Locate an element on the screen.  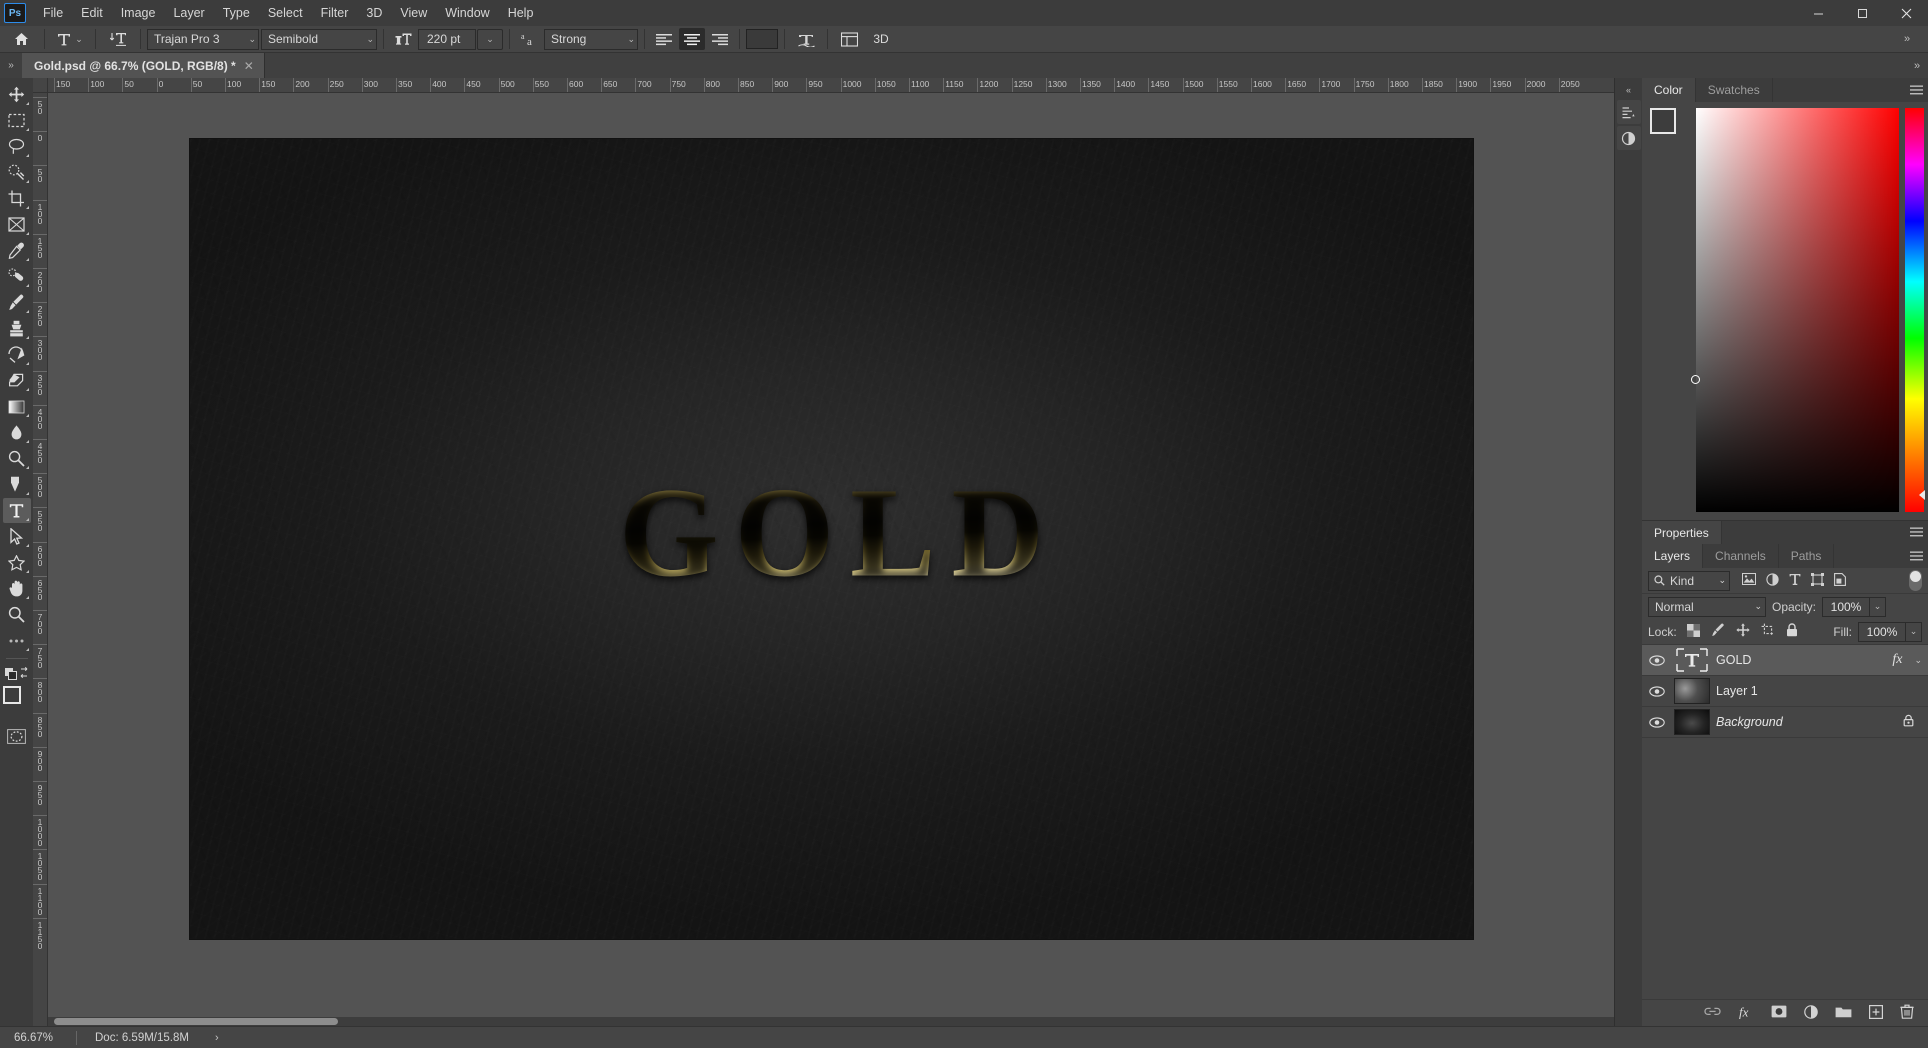
default-colors-icon is located at coordinates (17, 673).